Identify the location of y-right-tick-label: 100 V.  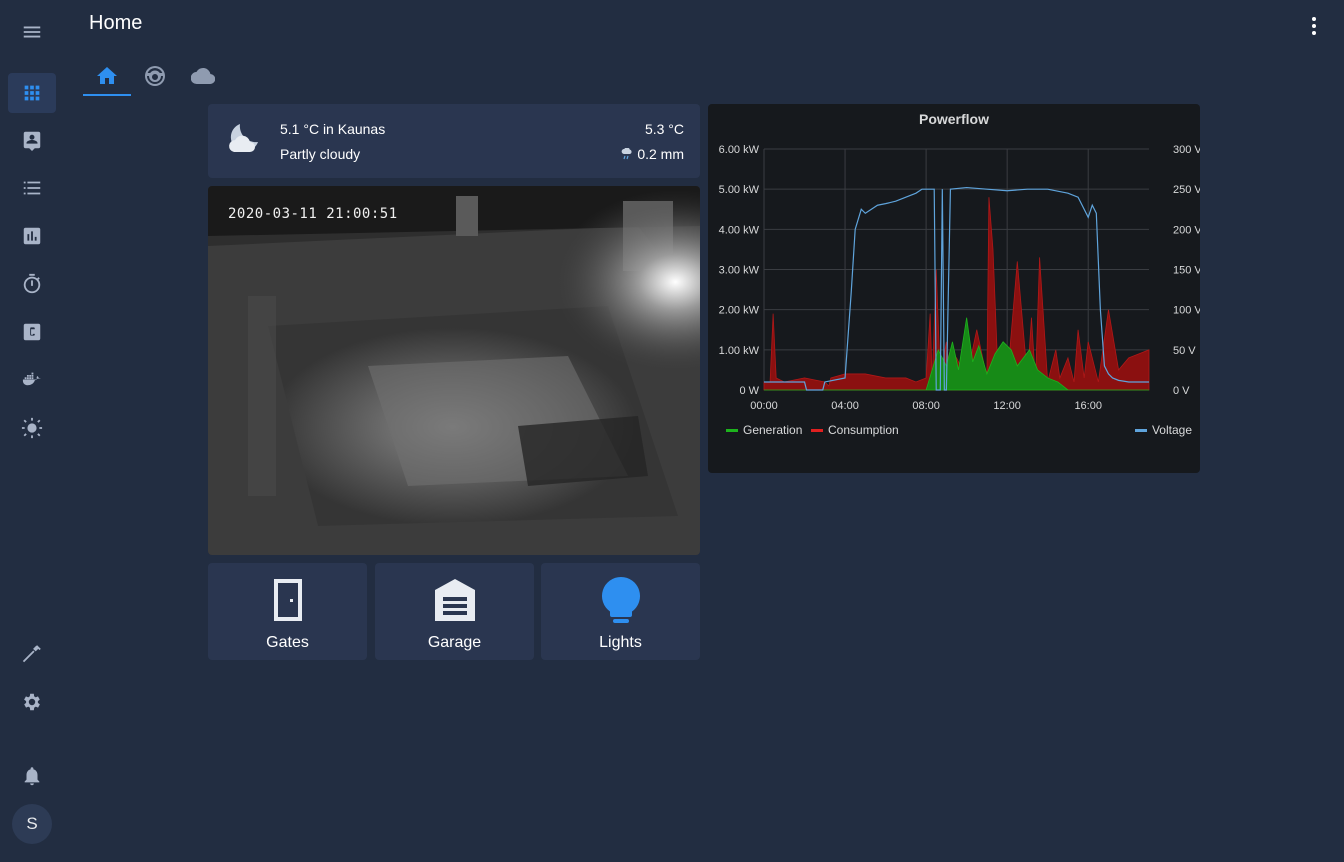
(1186, 311).